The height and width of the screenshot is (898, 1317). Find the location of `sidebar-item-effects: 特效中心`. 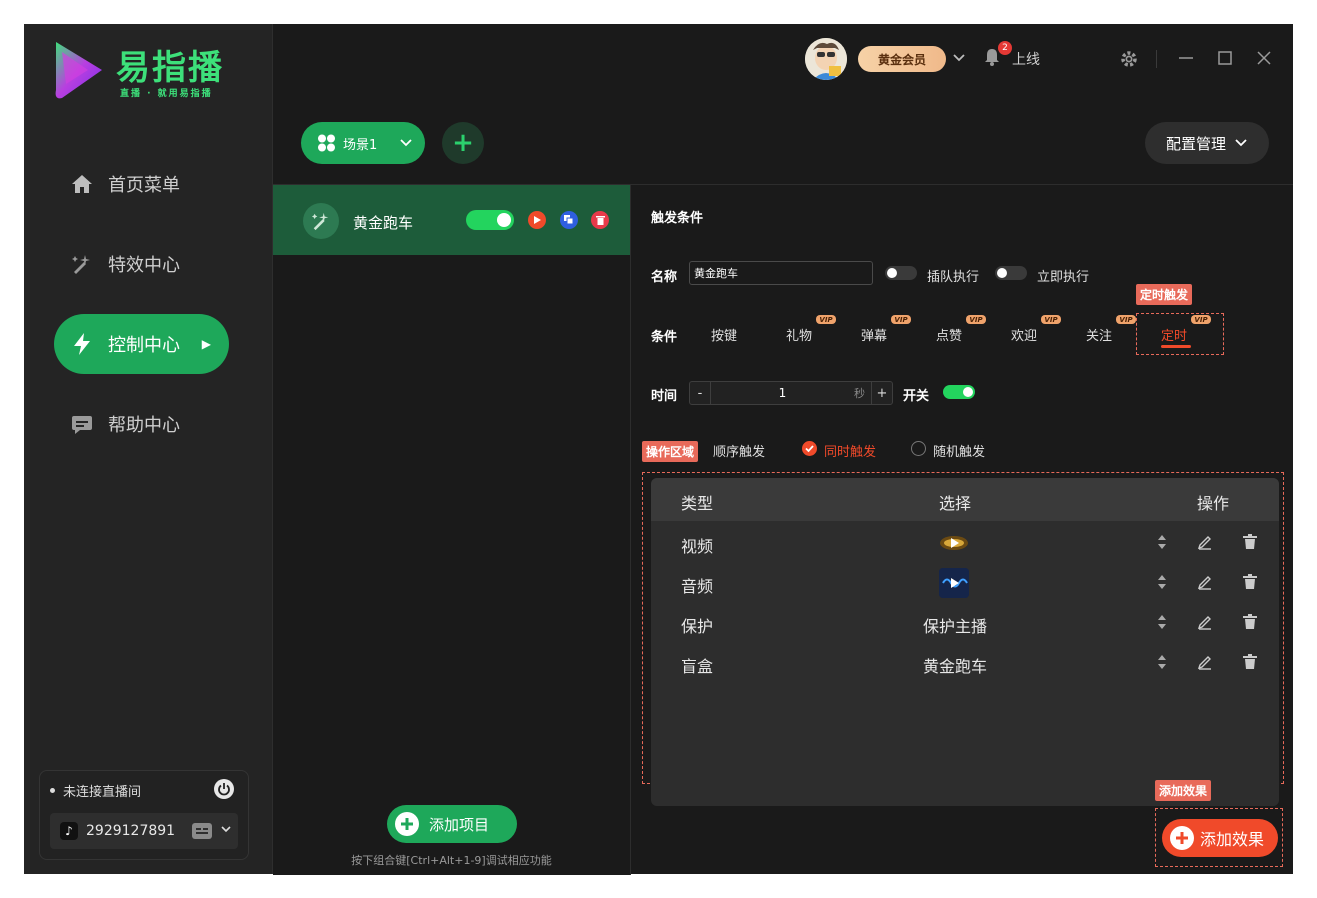

sidebar-item-effects: 特效中心 is located at coordinates (141, 264).